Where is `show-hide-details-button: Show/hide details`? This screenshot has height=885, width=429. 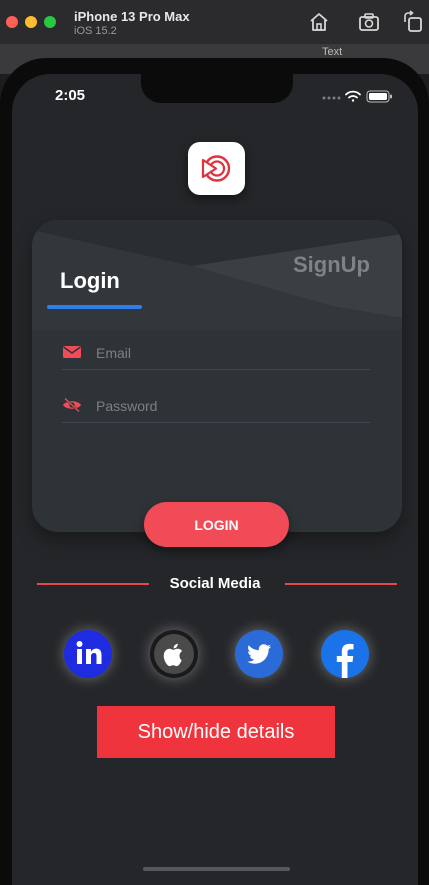
show-hide-details-button: Show/hide details is located at coordinates (216, 732).